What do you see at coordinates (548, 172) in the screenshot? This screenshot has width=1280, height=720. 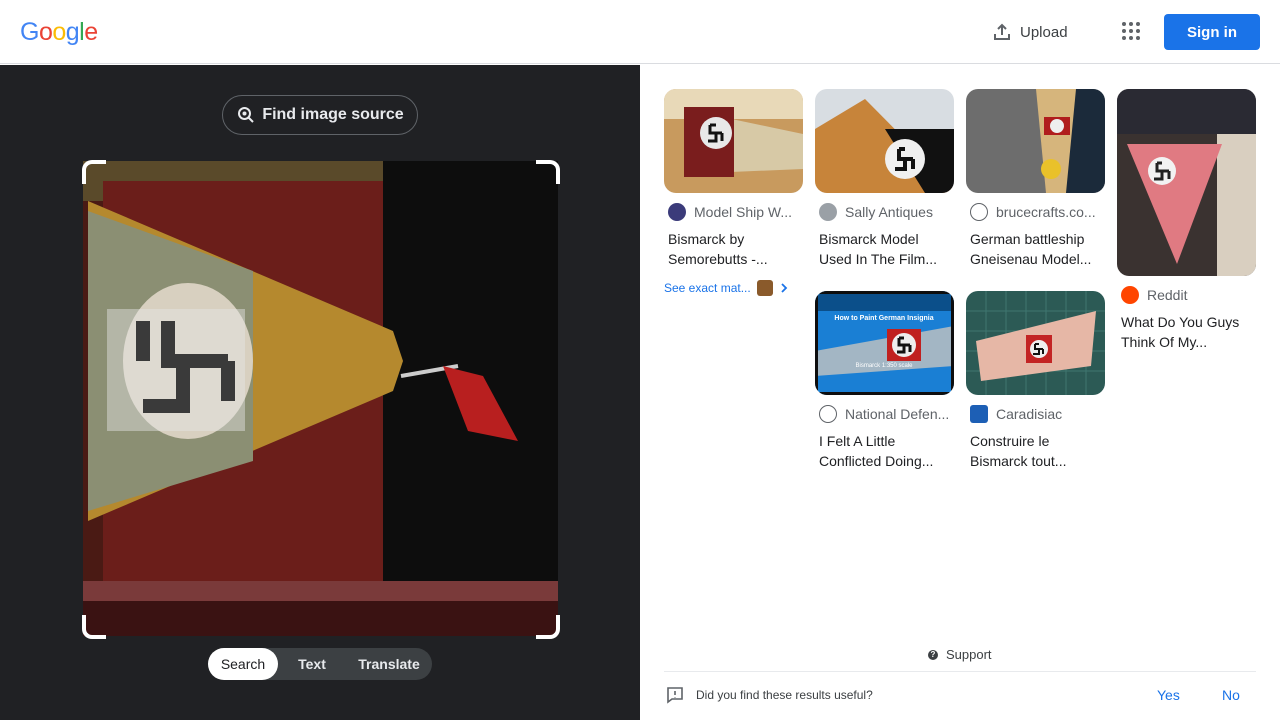 I see `crop-handle-top-right` at bounding box center [548, 172].